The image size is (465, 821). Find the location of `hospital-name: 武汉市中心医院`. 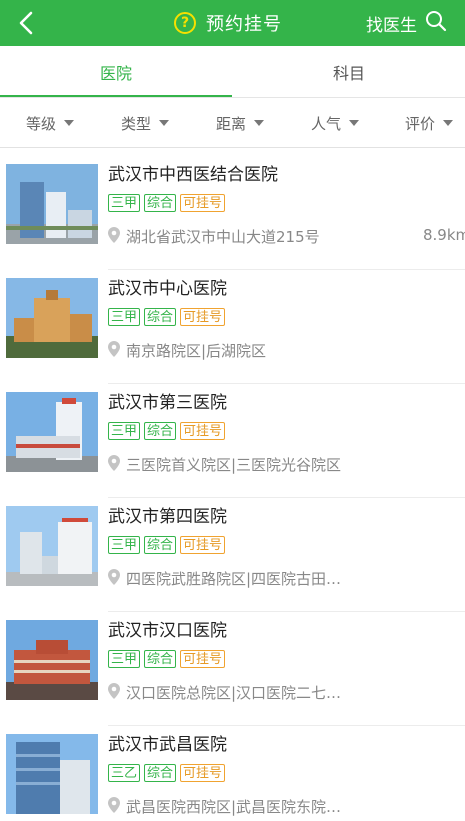

hospital-name: 武汉市中心医院 is located at coordinates (167, 289).